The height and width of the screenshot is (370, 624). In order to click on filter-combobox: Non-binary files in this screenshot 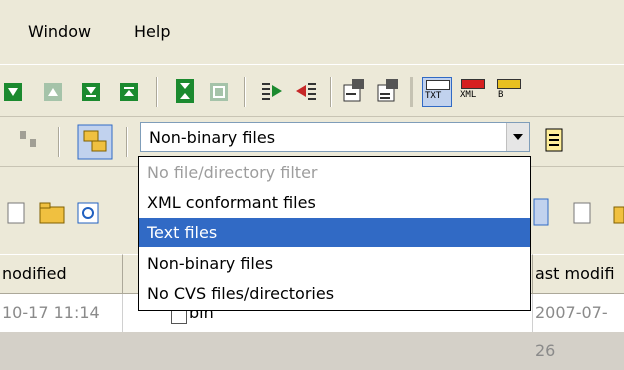, I will do `click(335, 137)`.